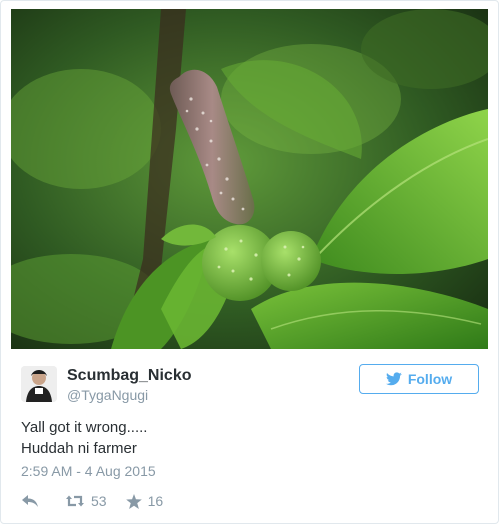 This screenshot has width=499, height=524. I want to click on reply-icon, so click(30, 501).